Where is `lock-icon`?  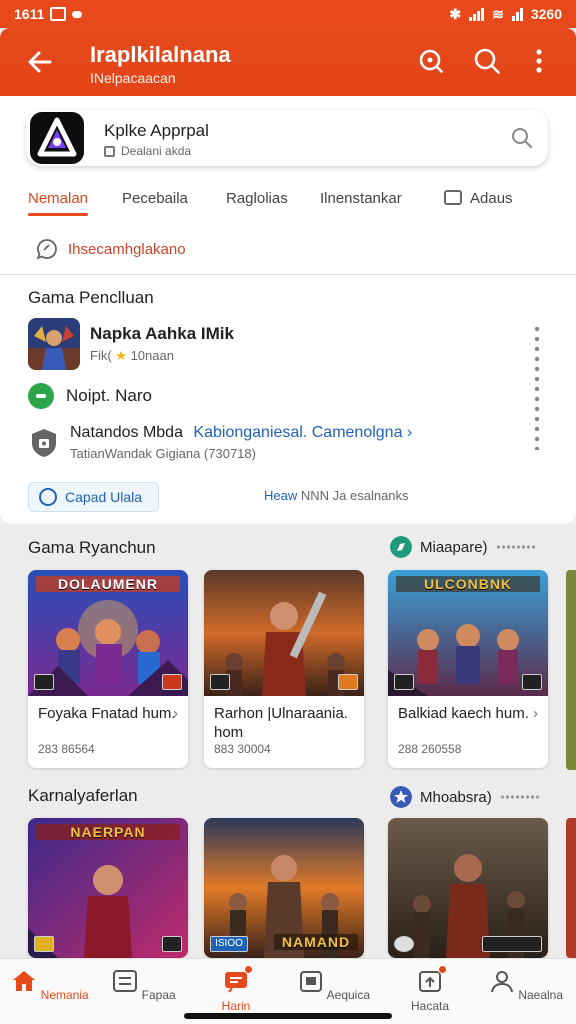 lock-icon is located at coordinates (109, 151).